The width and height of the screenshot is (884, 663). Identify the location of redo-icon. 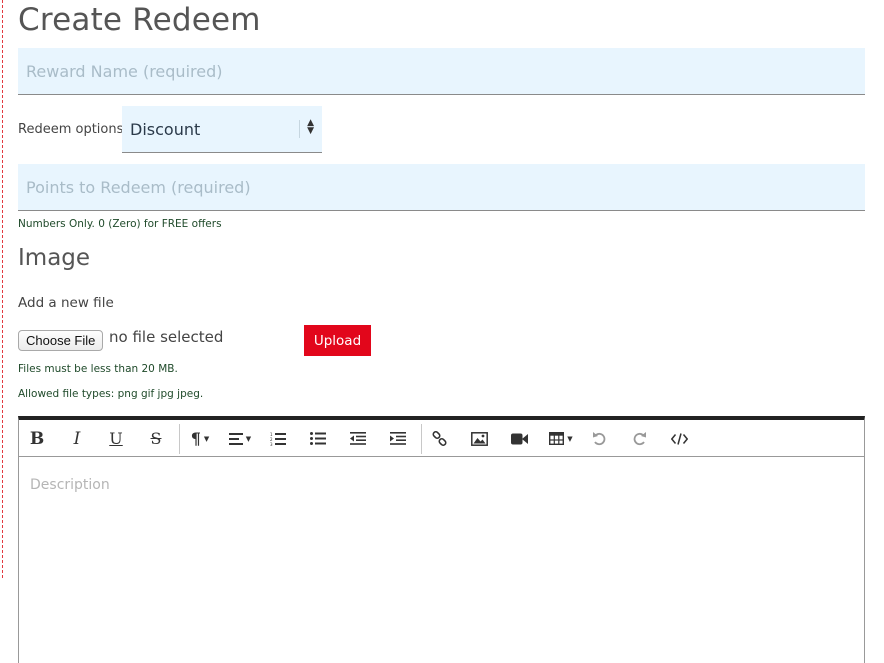
(639, 438).